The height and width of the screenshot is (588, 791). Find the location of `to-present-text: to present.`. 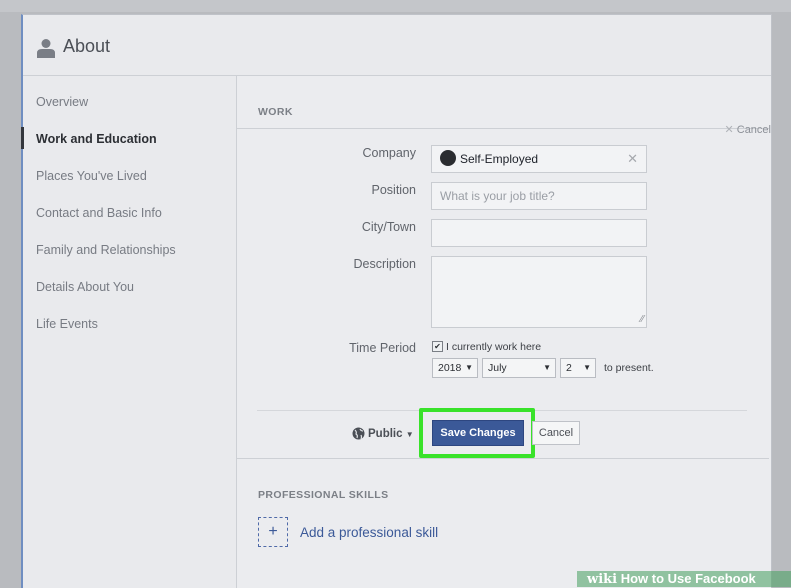

to-present-text: to present. is located at coordinates (629, 368).